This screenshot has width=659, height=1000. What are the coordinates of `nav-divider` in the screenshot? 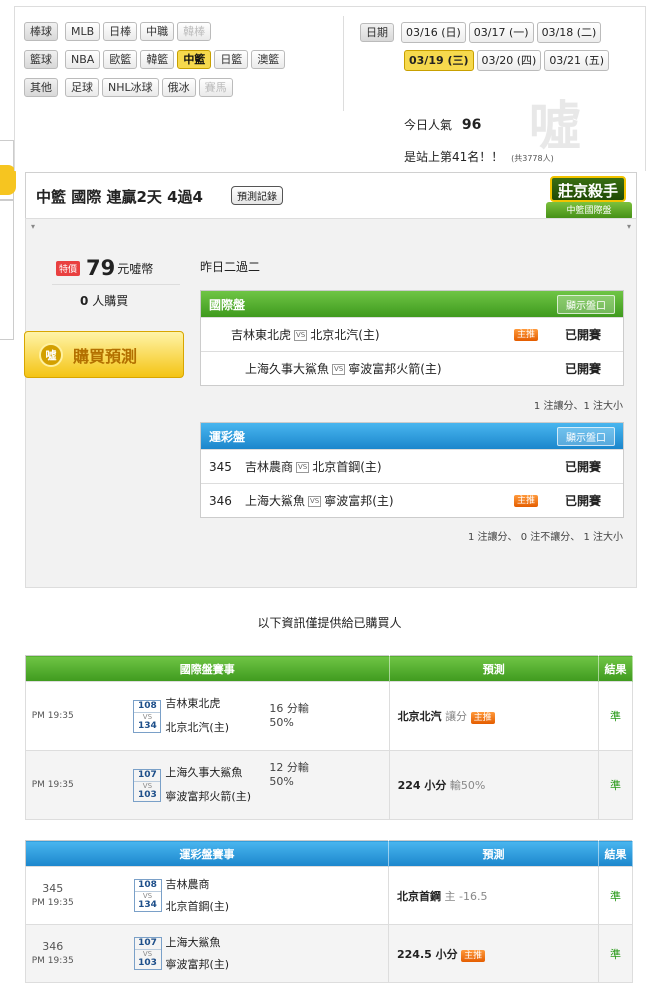 It's located at (343, 63).